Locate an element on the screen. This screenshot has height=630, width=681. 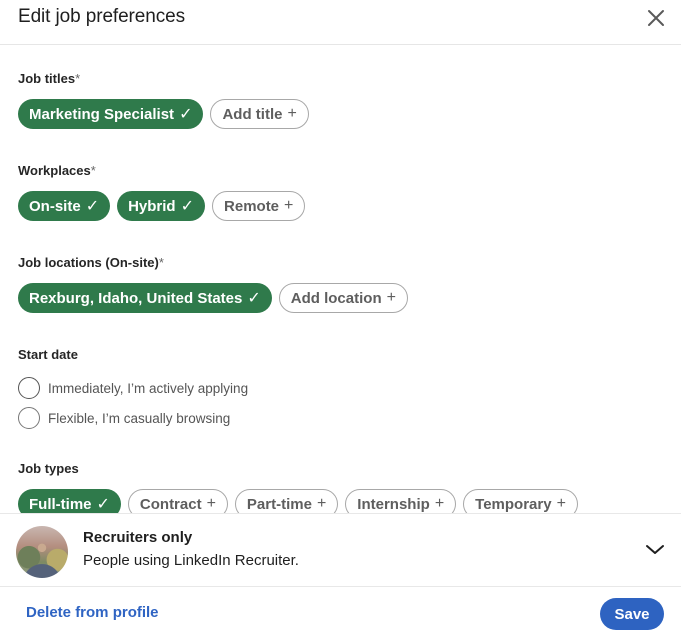
chip-label: Hybrid is located at coordinates (152, 206).